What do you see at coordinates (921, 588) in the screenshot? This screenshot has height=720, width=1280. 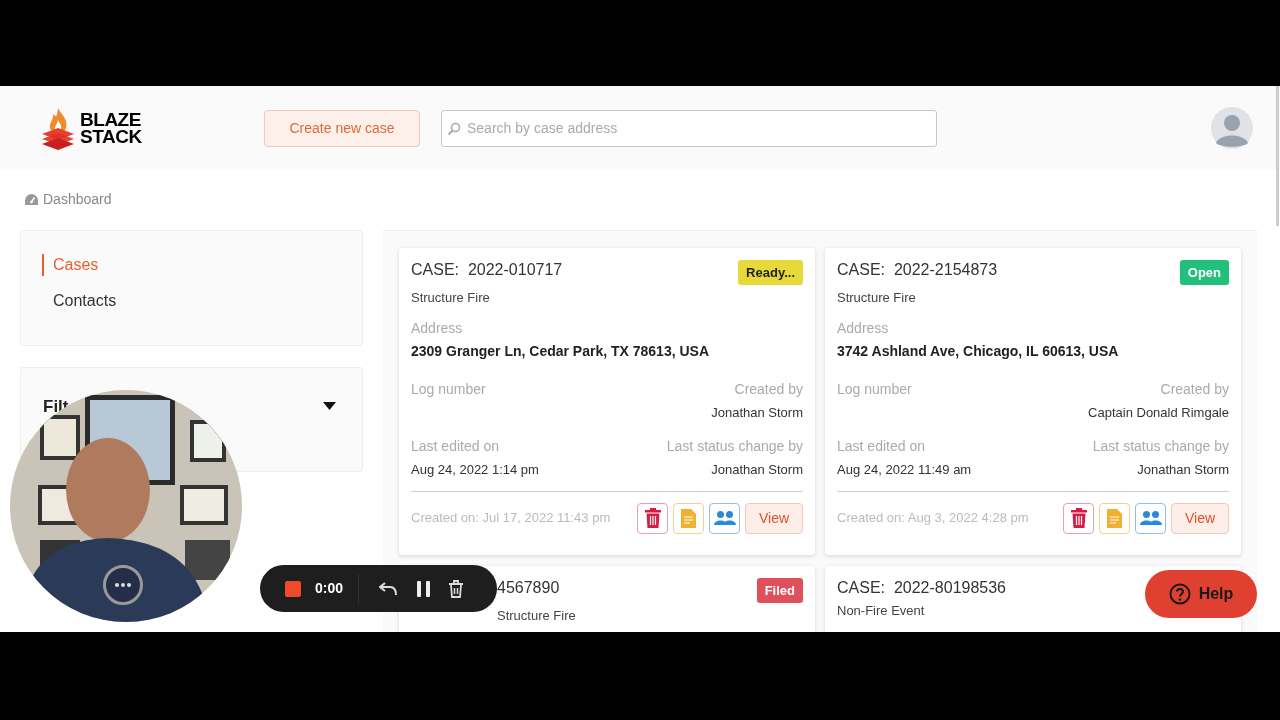 I see `case-title: CASE: 2022-80198536` at bounding box center [921, 588].